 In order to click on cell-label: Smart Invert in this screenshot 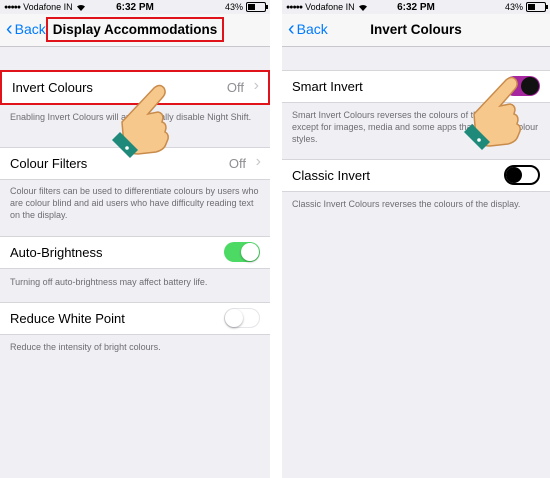, I will do `click(327, 86)`.